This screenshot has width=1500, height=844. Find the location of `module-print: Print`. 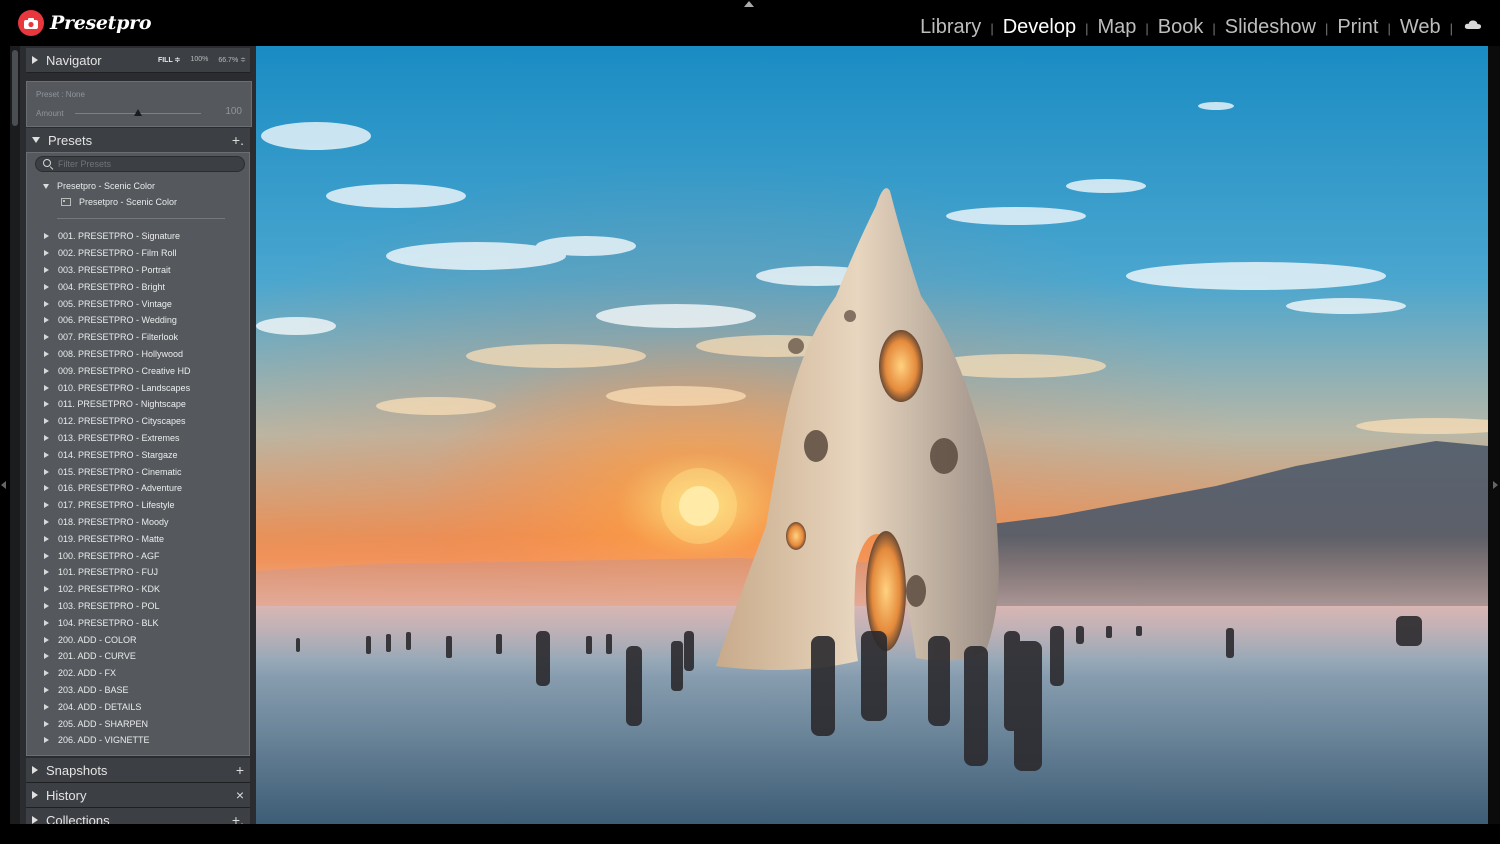

module-print: Print is located at coordinates (1357, 27).